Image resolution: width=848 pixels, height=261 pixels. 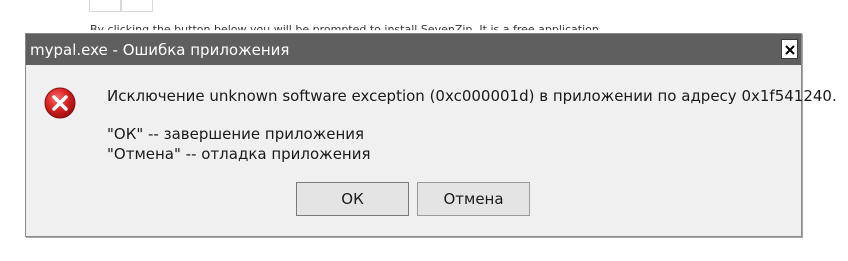 What do you see at coordinates (473, 199) in the screenshot?
I see `cancel-button: Отмена` at bounding box center [473, 199].